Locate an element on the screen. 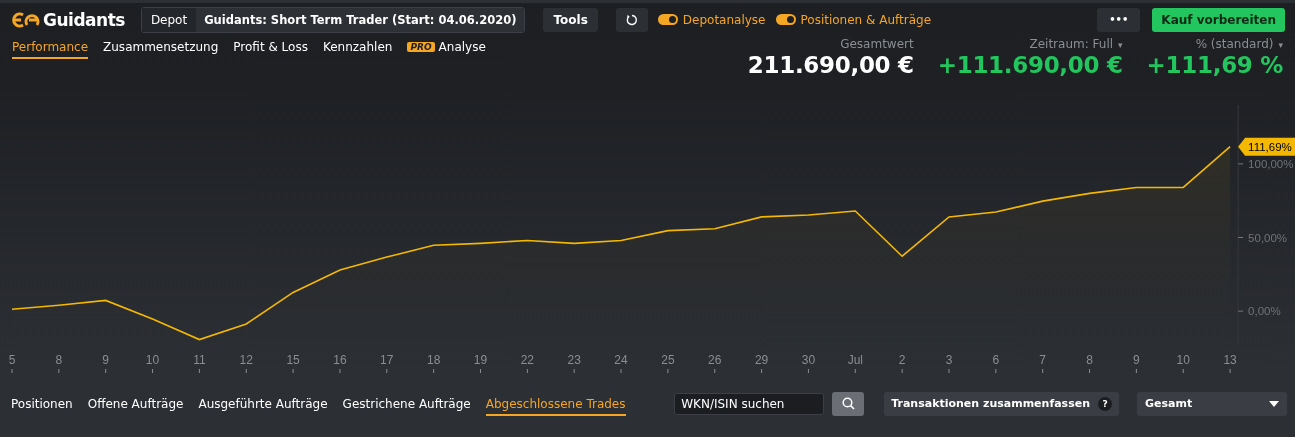 The height and width of the screenshot is (437, 1295). more-button: ••• is located at coordinates (1119, 19).